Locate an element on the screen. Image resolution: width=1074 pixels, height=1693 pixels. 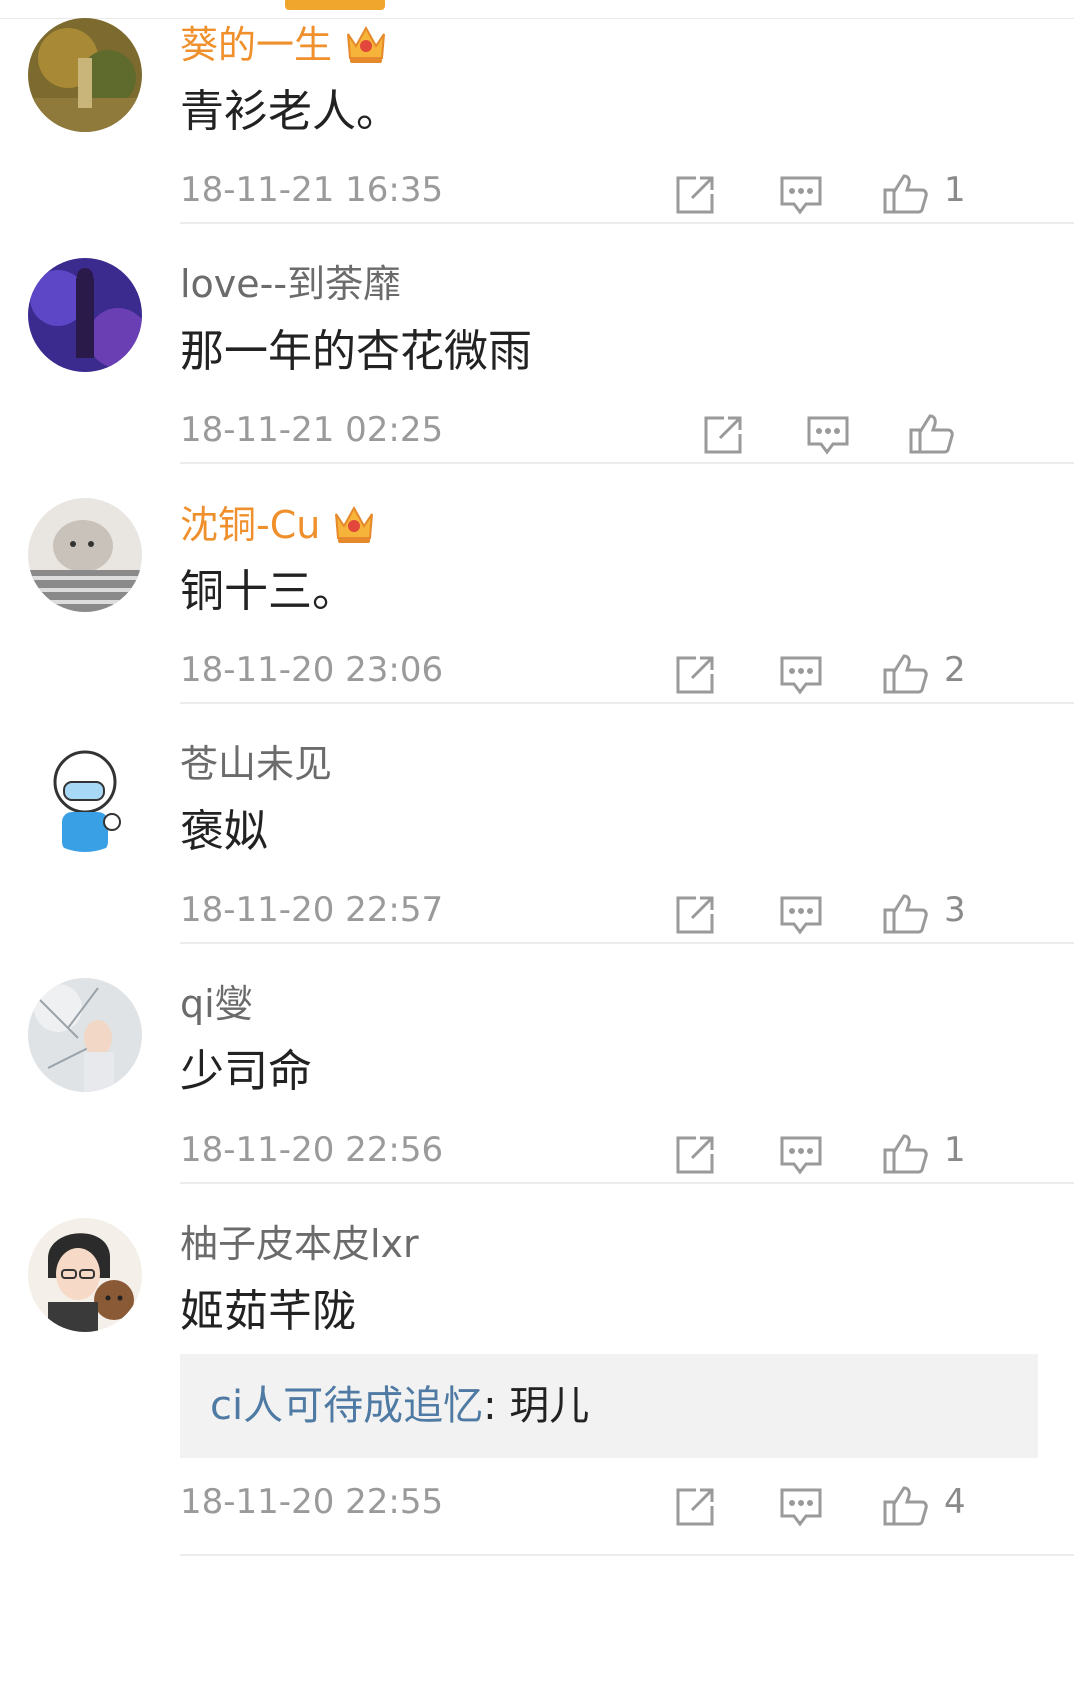
like-count: 4 is located at coordinates (955, 1502).